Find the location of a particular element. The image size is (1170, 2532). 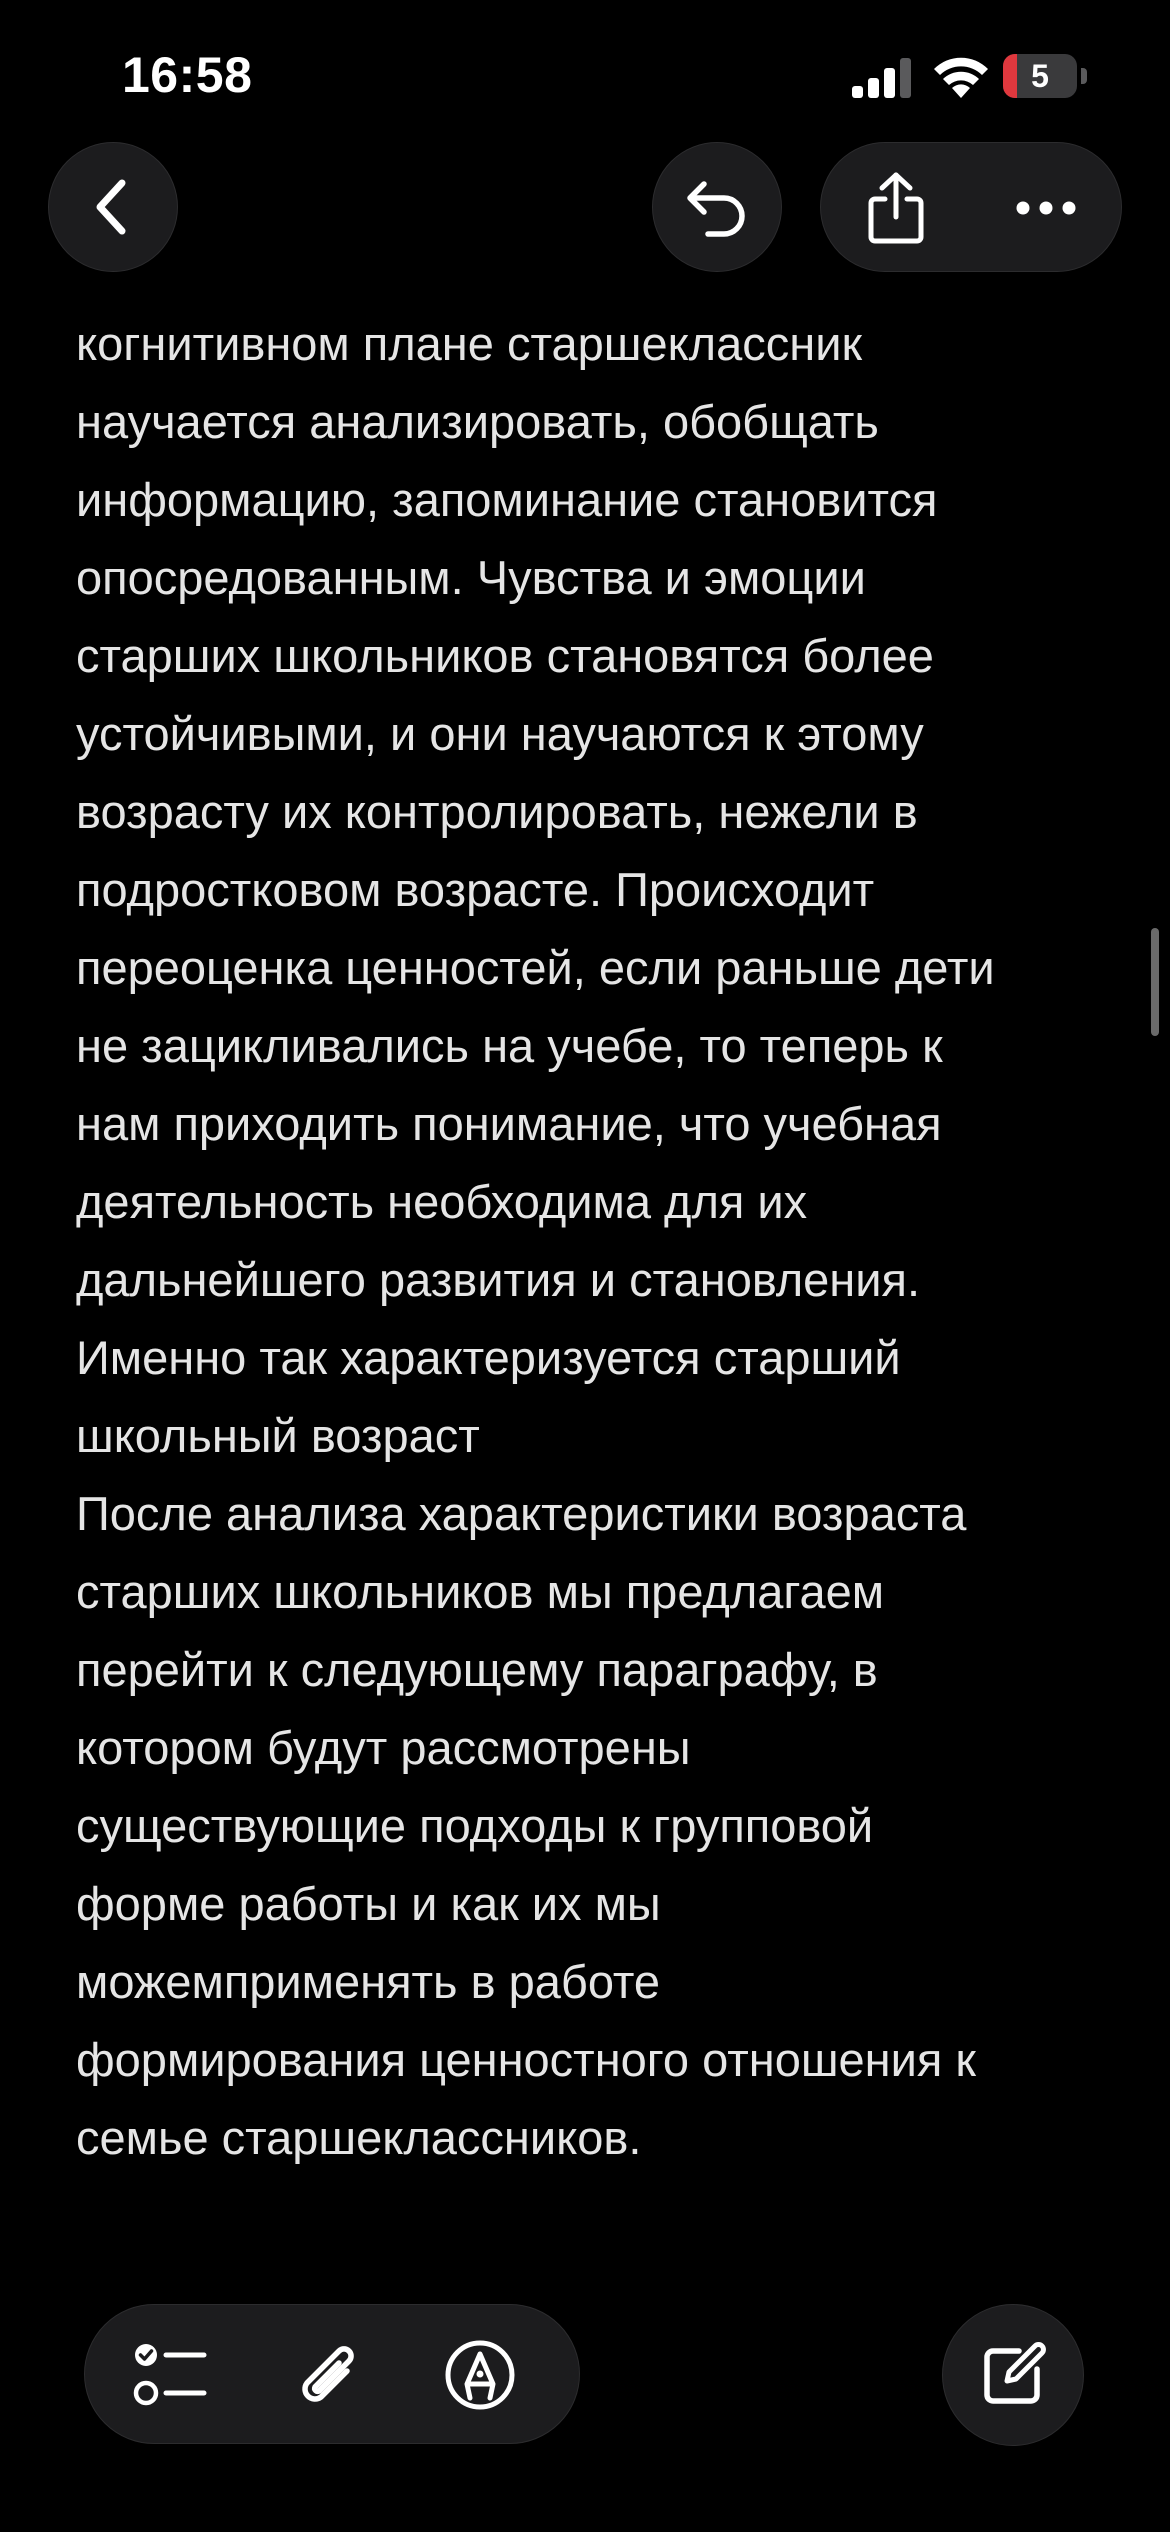

note-line: не зацикливались на учебе, то теперь к is located at coordinates (509, 1045).